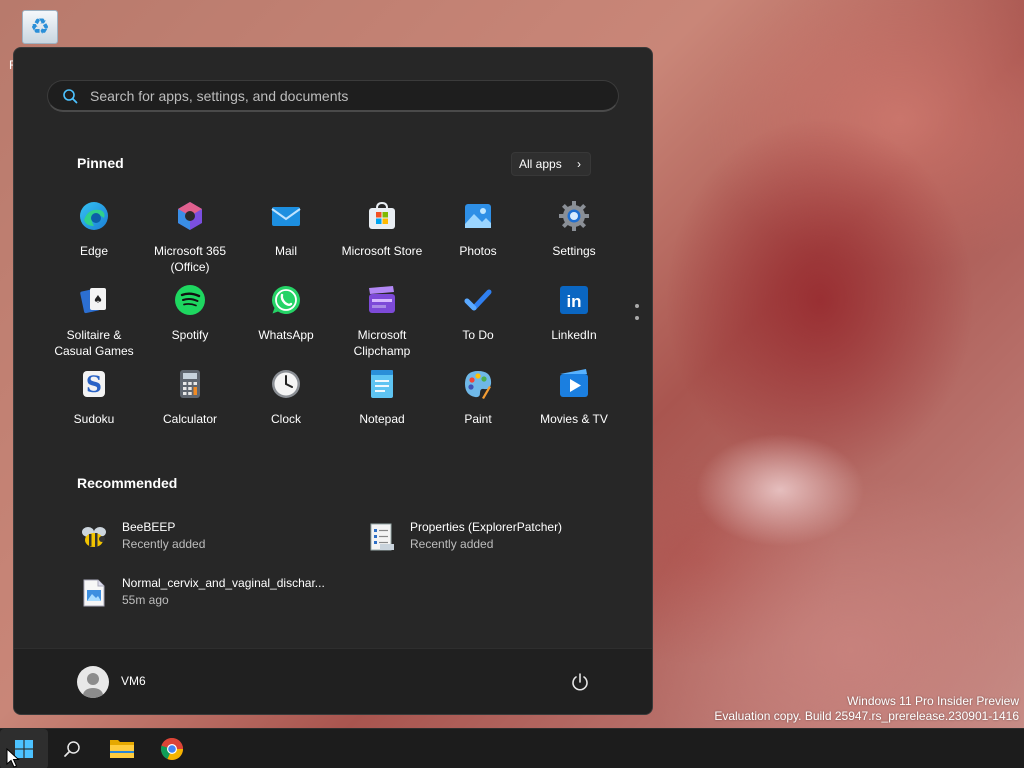  I want to click on pinned-page-indicator, so click(637, 316).